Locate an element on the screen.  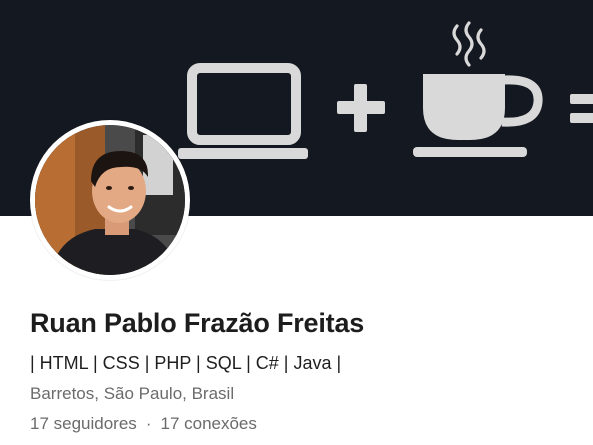
profile-photo-illustration is located at coordinates (110, 200).